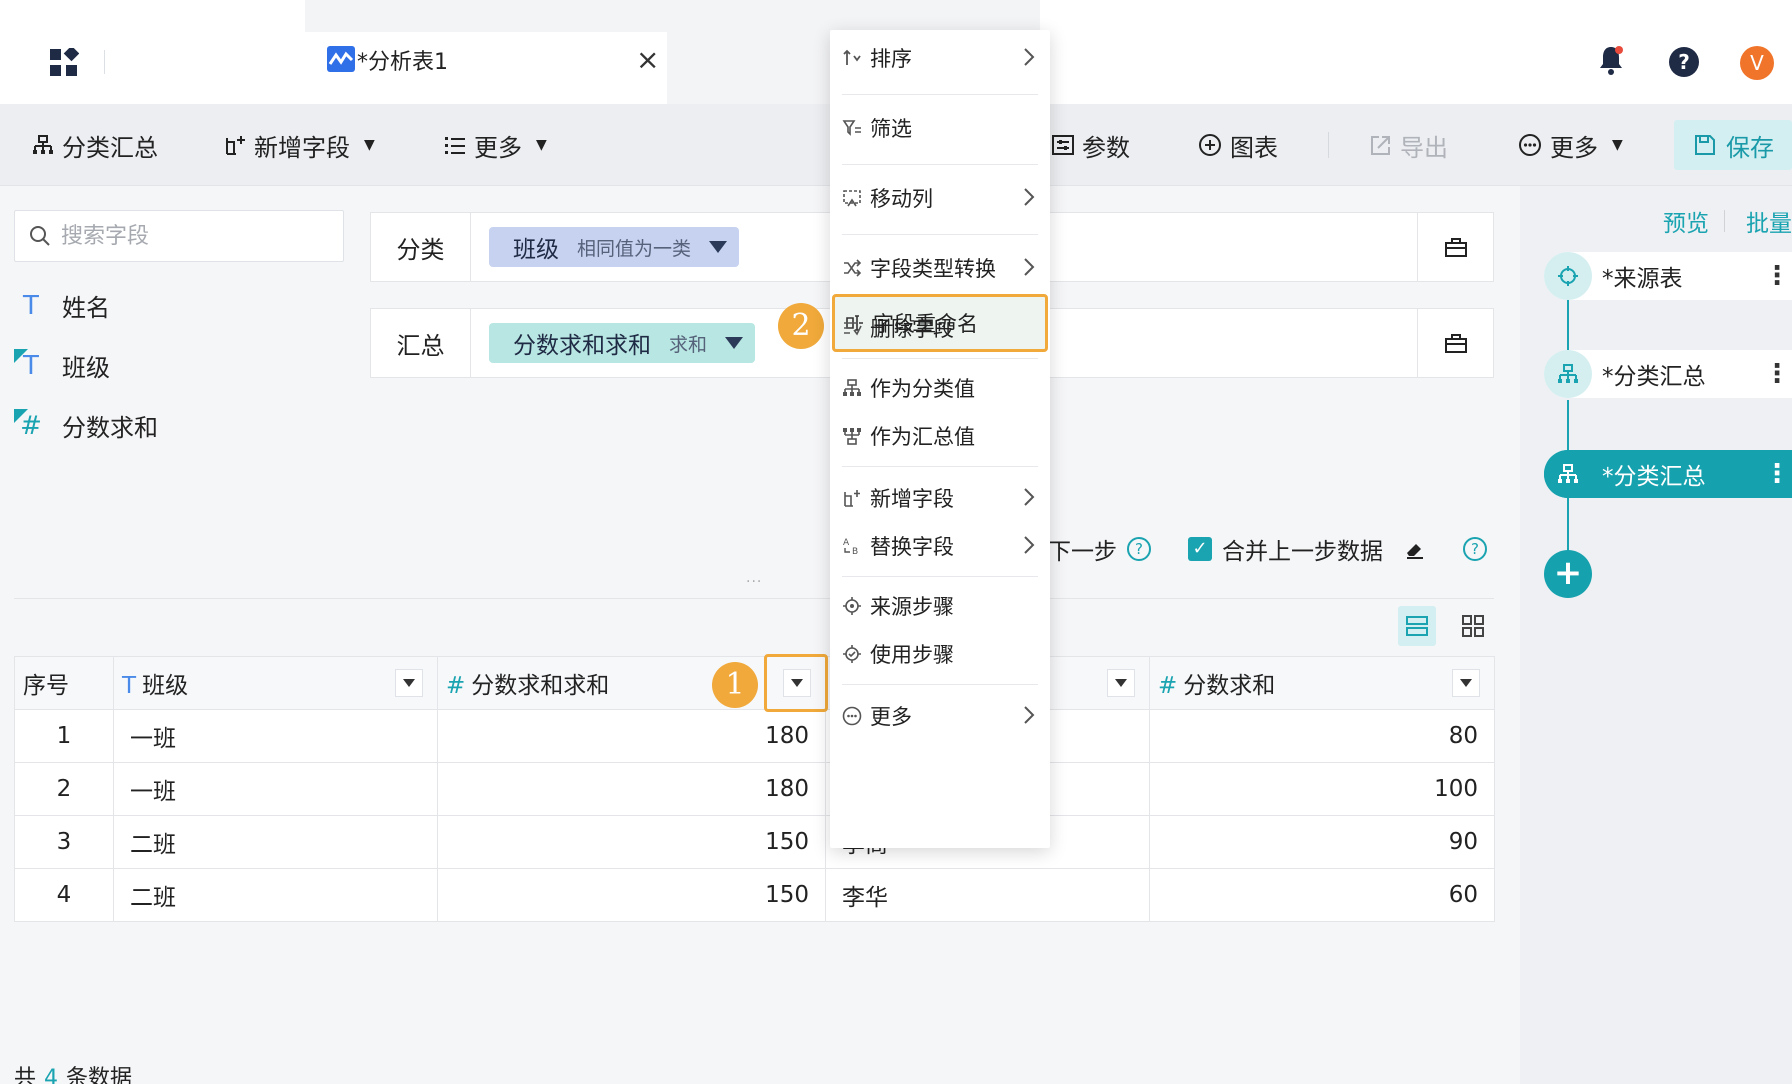 The image size is (1792, 1084). I want to click on add-step-button: +, so click(1568, 574).